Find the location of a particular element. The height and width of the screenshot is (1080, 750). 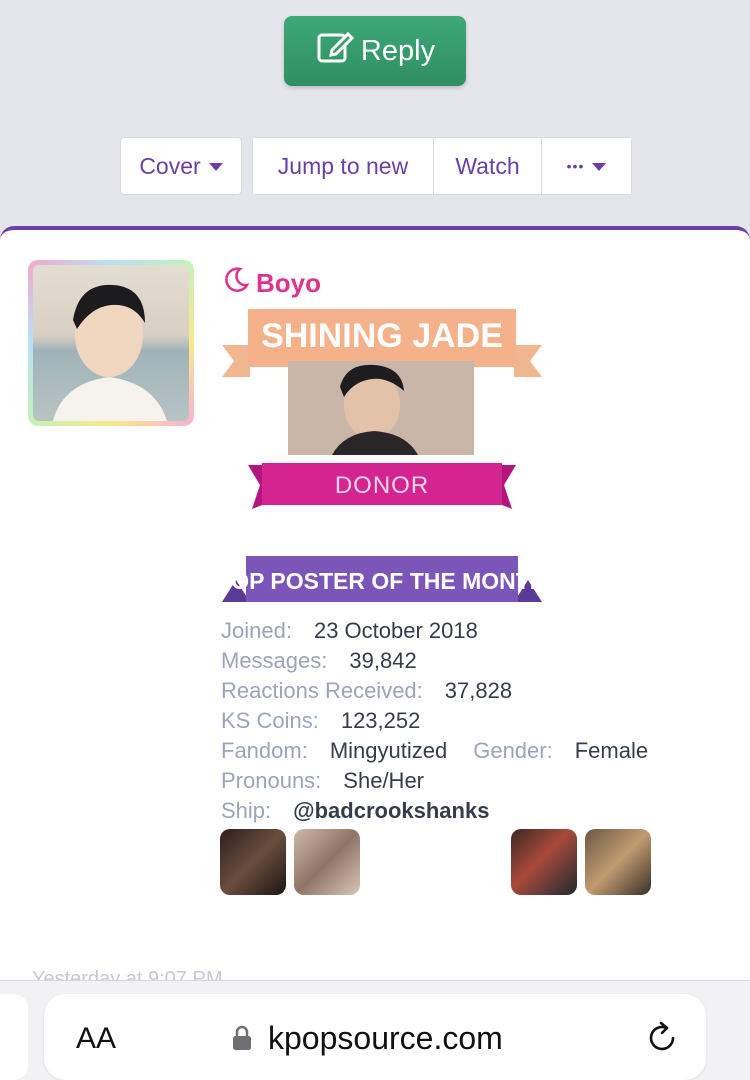

avatar-photo is located at coordinates (111, 343).